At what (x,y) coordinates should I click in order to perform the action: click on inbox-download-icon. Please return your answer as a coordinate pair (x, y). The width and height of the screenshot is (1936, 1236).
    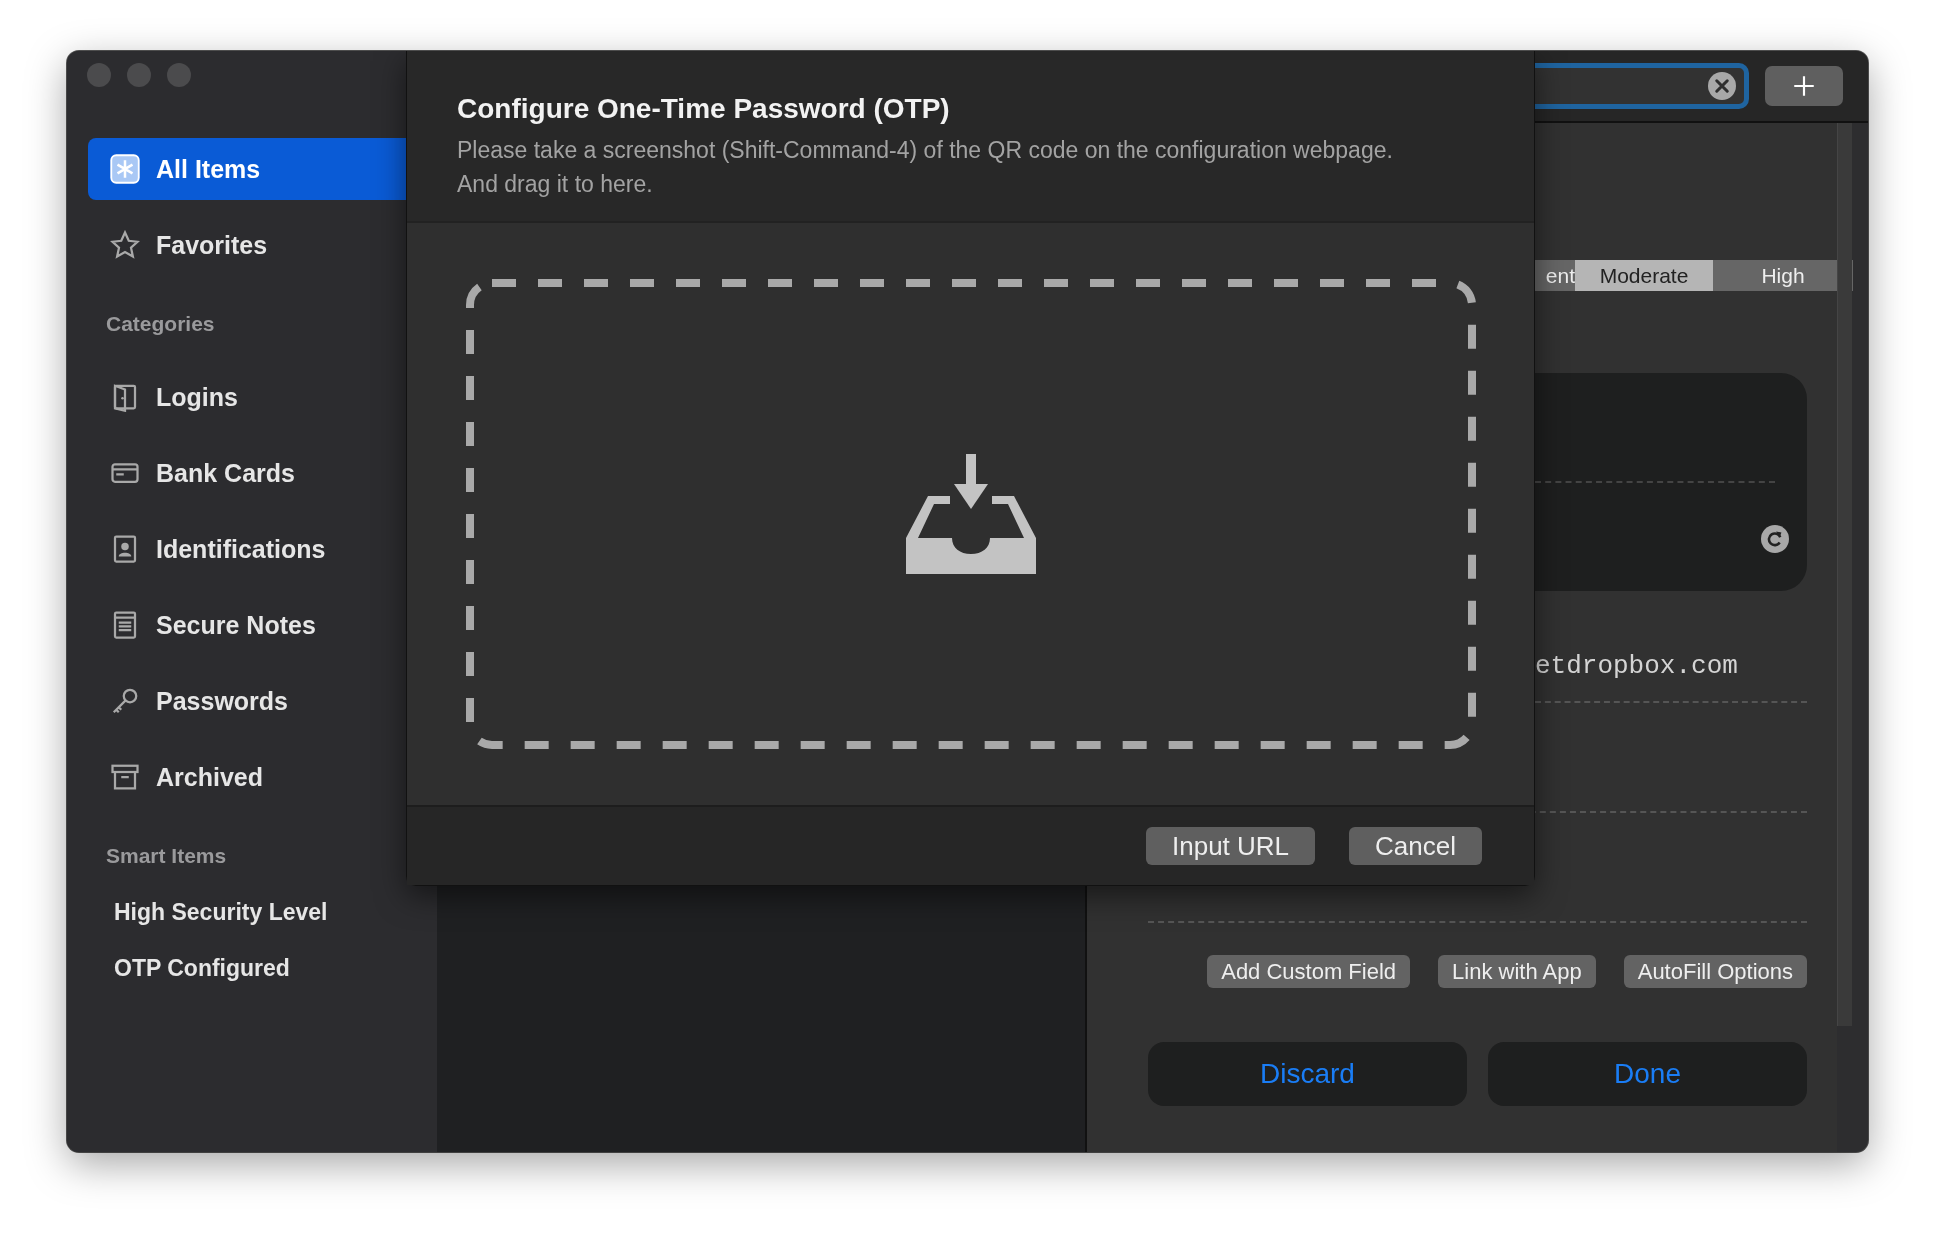
    Looking at the image, I should click on (970, 514).